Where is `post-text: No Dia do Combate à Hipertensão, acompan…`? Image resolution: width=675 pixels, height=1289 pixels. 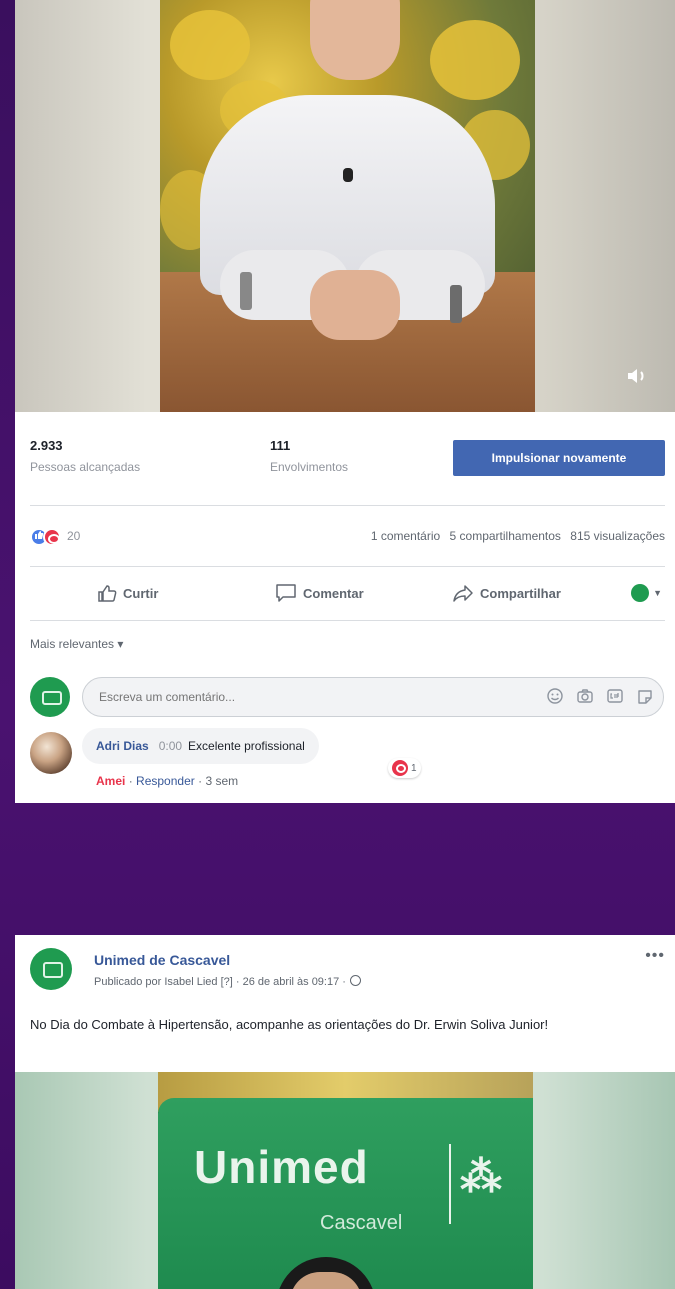
post-text: No Dia do Combate à Hipertensão, acompan… is located at coordinates (289, 1024).